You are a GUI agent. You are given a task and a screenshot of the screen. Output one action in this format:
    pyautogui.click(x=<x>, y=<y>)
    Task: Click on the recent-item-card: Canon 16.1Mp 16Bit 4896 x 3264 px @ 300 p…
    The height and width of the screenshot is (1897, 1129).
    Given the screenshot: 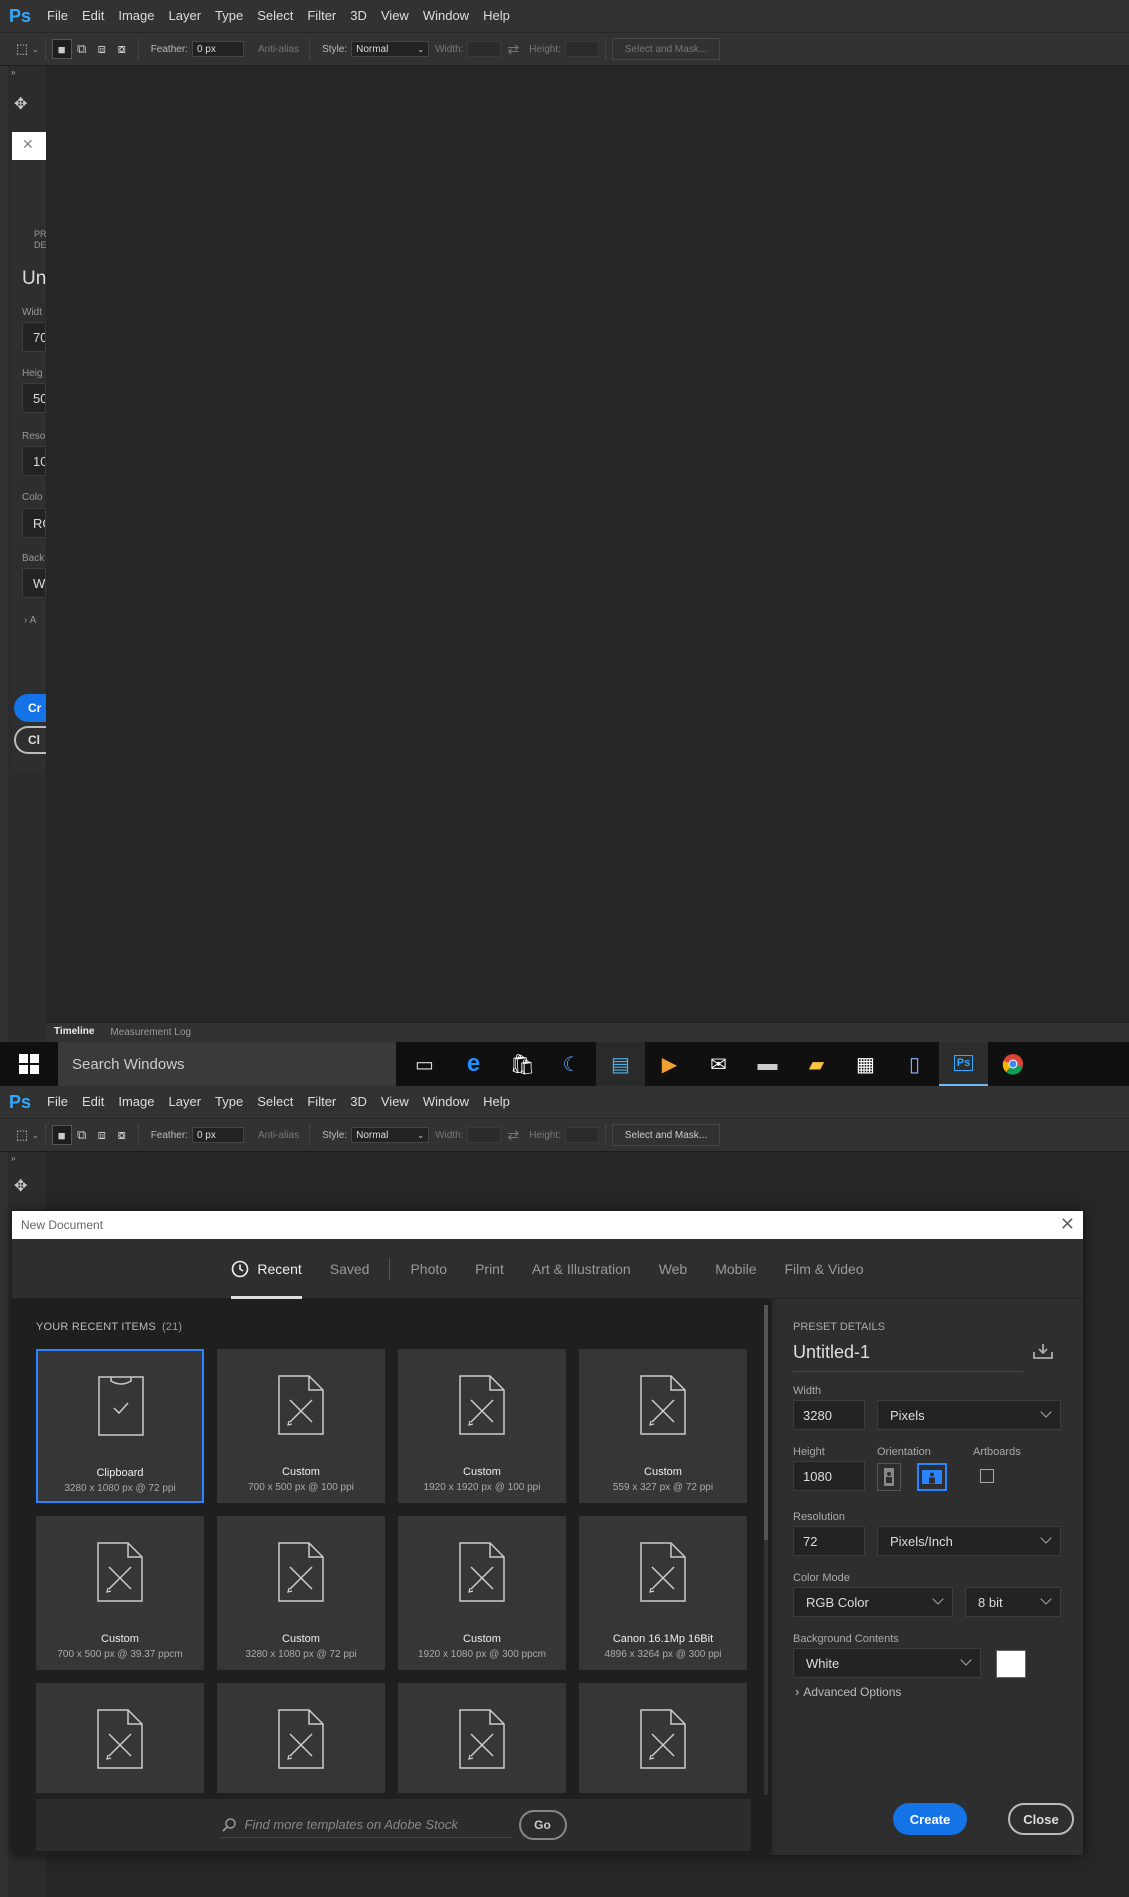 What is the action you would take?
    pyautogui.click(x=663, y=1593)
    